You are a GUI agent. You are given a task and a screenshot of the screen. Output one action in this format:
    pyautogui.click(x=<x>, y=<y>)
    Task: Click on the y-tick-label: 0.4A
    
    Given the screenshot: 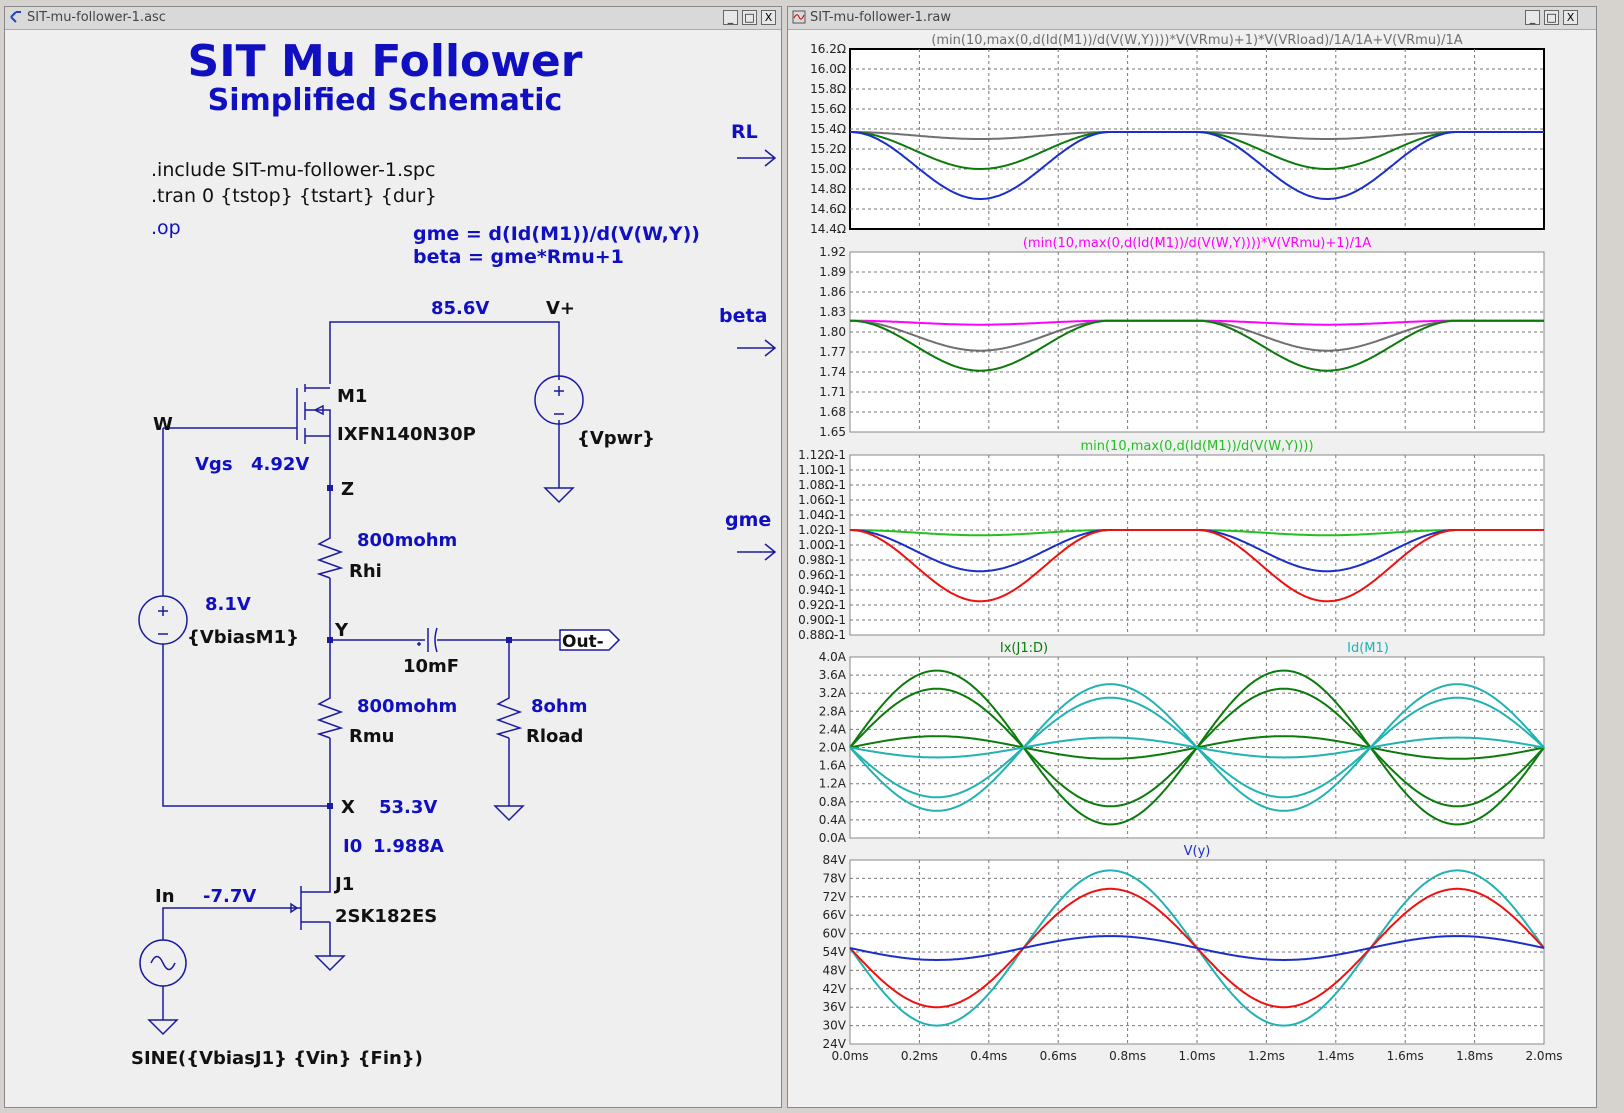 What is the action you would take?
    pyautogui.click(x=833, y=820)
    